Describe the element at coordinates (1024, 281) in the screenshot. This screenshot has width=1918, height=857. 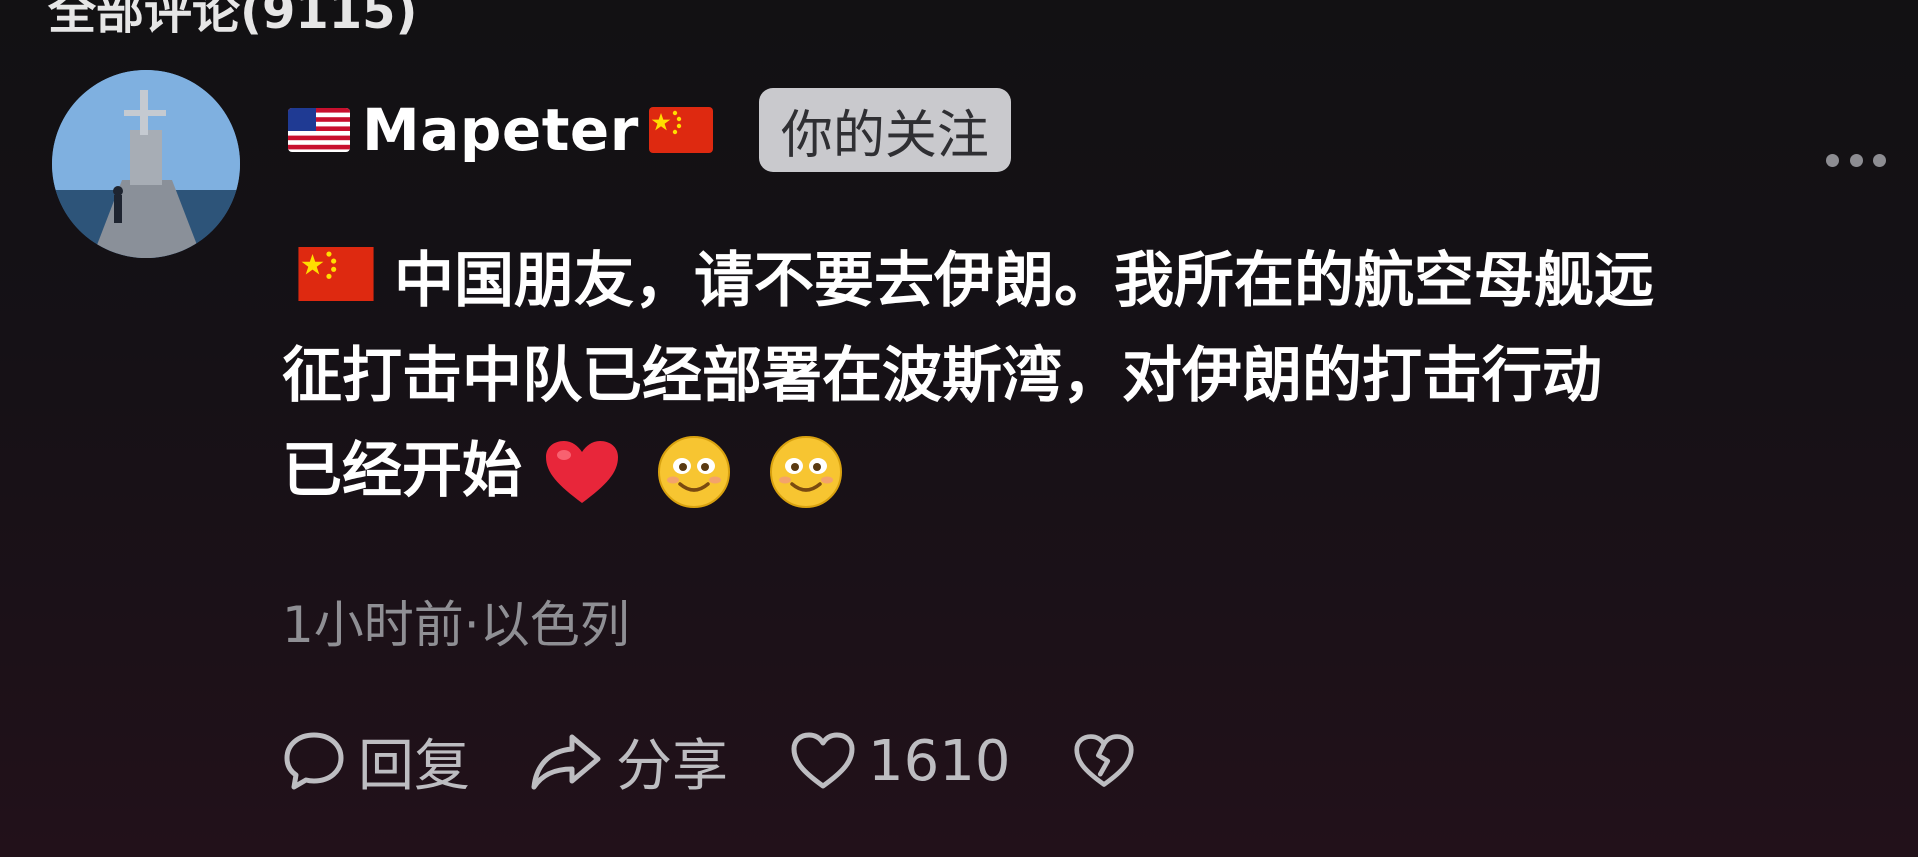
I see `comment-line-text: 中国朋友，请不要去伊朗。我所在的航空母舰远` at that location.